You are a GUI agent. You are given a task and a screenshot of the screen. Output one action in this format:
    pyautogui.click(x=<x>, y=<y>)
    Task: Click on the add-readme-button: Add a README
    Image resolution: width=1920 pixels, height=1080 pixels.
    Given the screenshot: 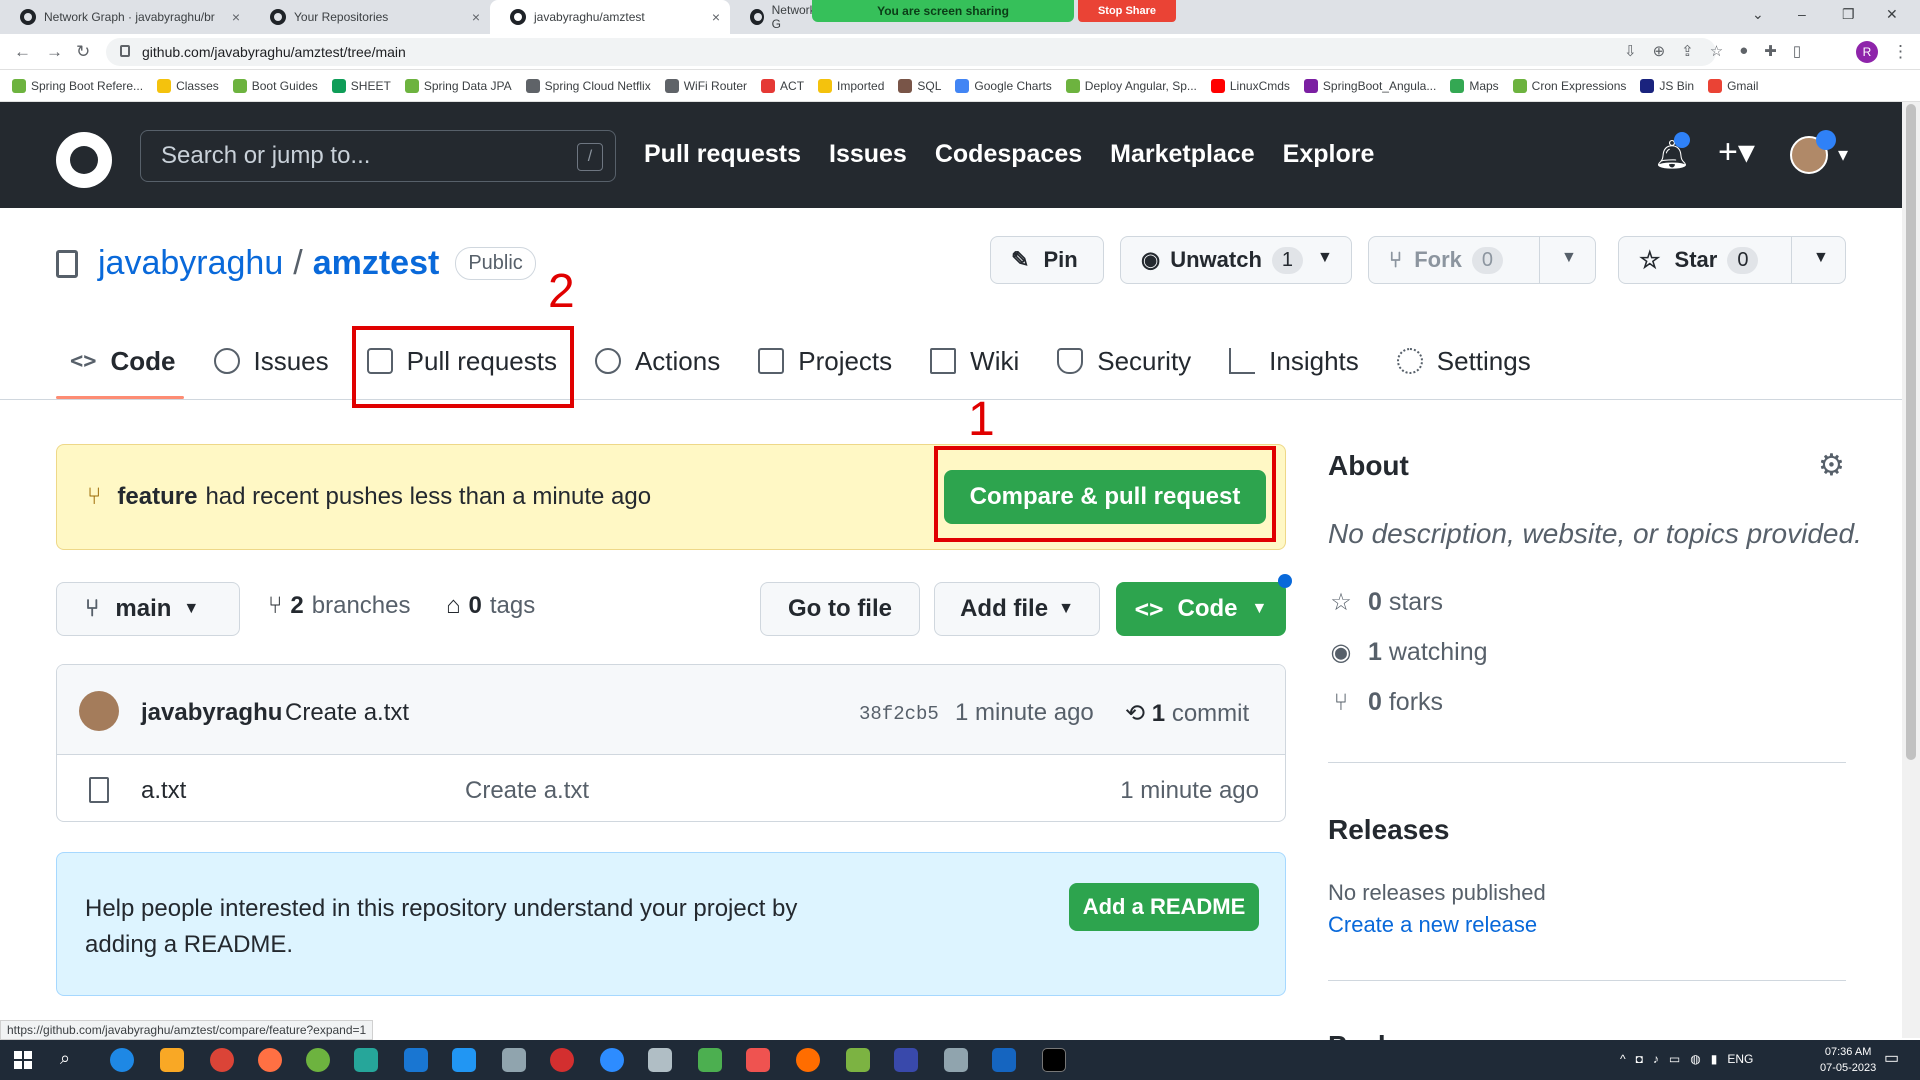 What is the action you would take?
    pyautogui.click(x=1164, y=907)
    